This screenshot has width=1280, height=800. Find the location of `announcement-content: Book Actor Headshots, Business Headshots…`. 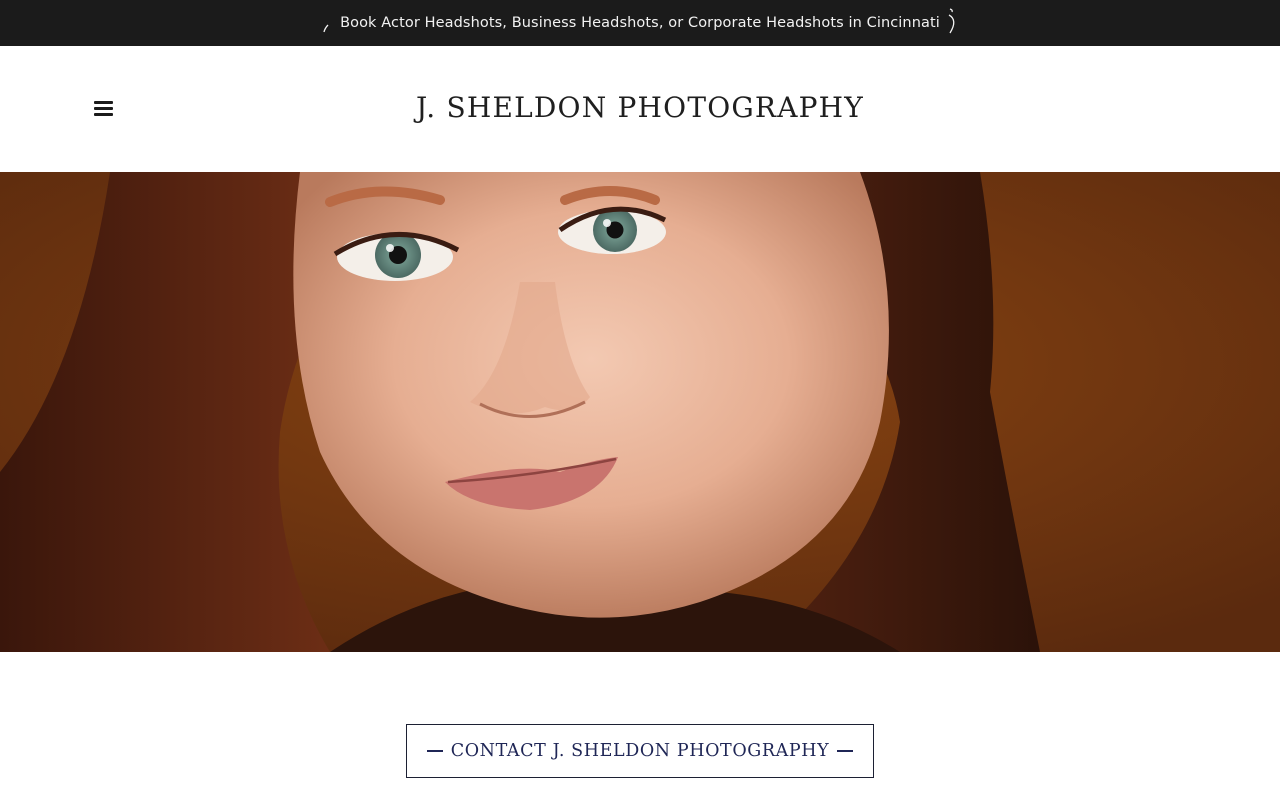

announcement-content: Book Actor Headshots, Business Headshots… is located at coordinates (640, 23).